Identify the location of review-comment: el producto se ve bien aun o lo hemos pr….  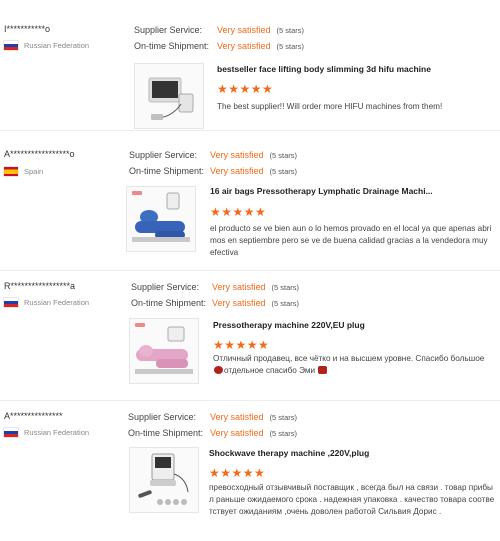
(351, 240).